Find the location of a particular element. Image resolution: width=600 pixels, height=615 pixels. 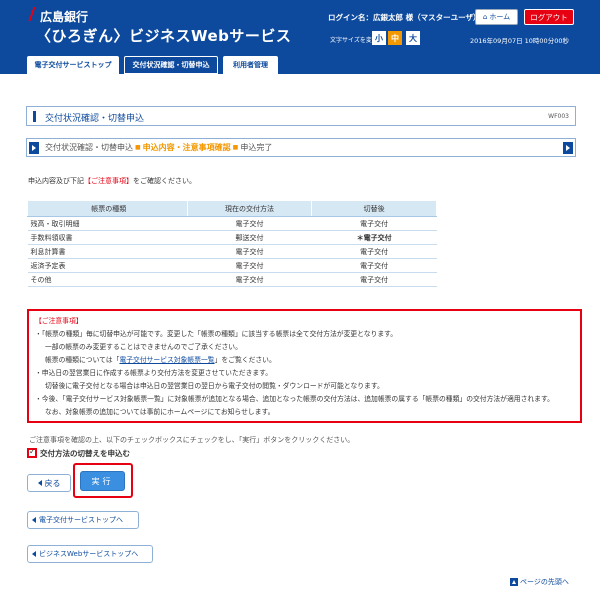

table-header-current: 現在の交付方法 is located at coordinates (249, 208).